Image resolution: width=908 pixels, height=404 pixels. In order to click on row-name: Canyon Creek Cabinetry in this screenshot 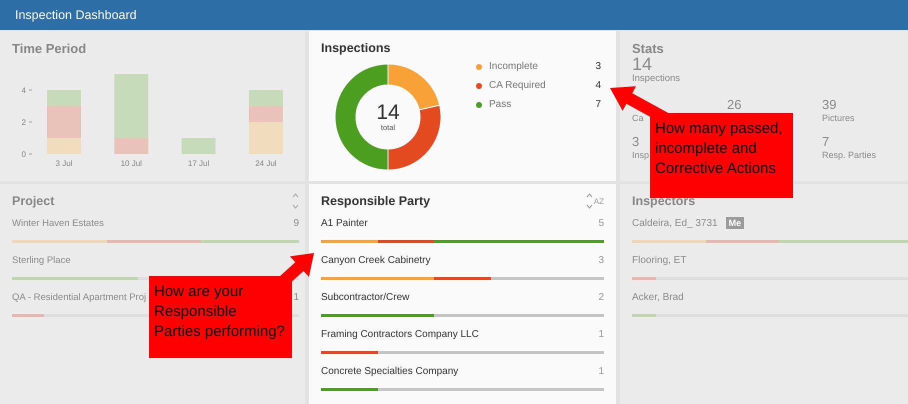, I will do `click(375, 260)`.